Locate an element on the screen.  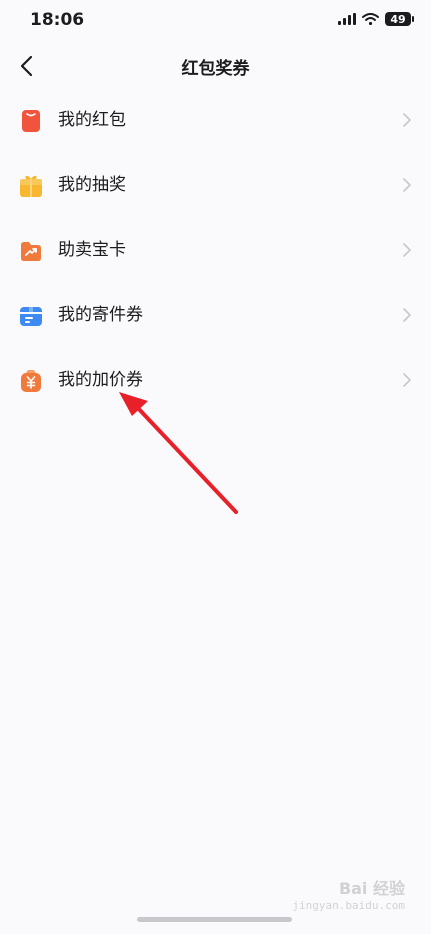
home-indicator is located at coordinates (214, 919).